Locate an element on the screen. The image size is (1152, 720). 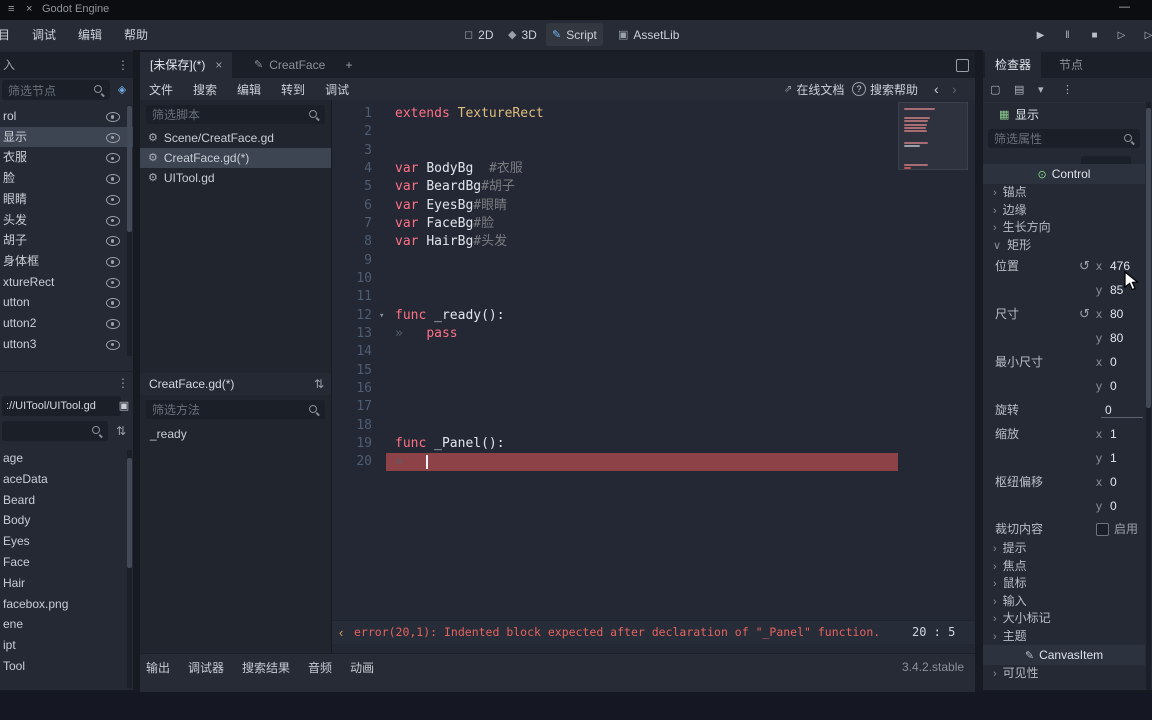
new-scene-tab-button: + is located at coordinates (349, 65).